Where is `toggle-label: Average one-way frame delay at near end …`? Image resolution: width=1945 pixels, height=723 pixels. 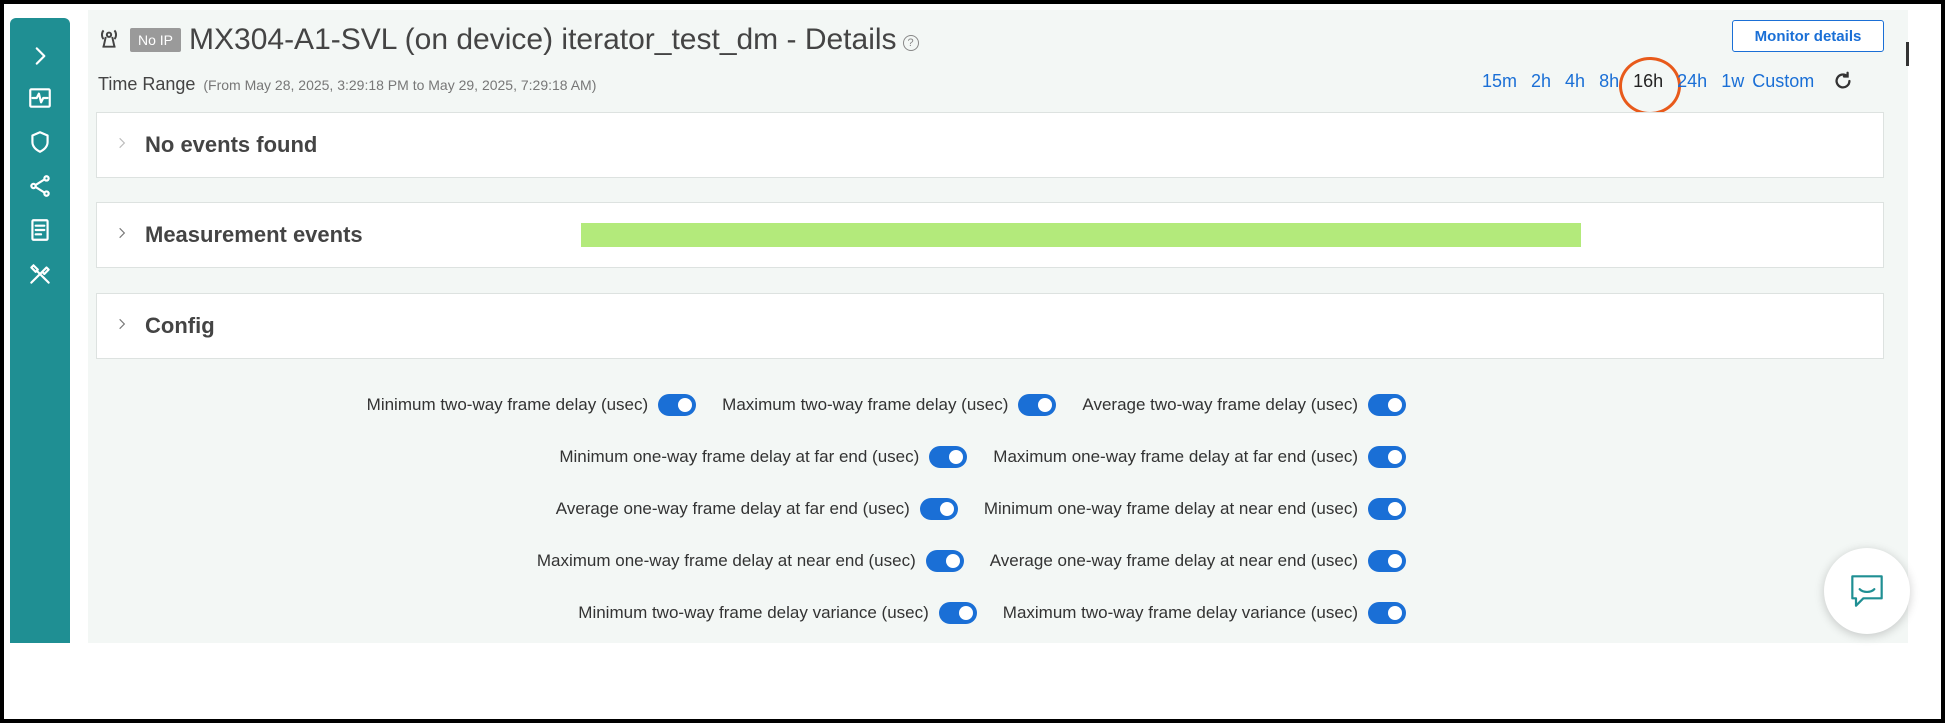 toggle-label: Average one-way frame delay at near end … is located at coordinates (1173, 560).